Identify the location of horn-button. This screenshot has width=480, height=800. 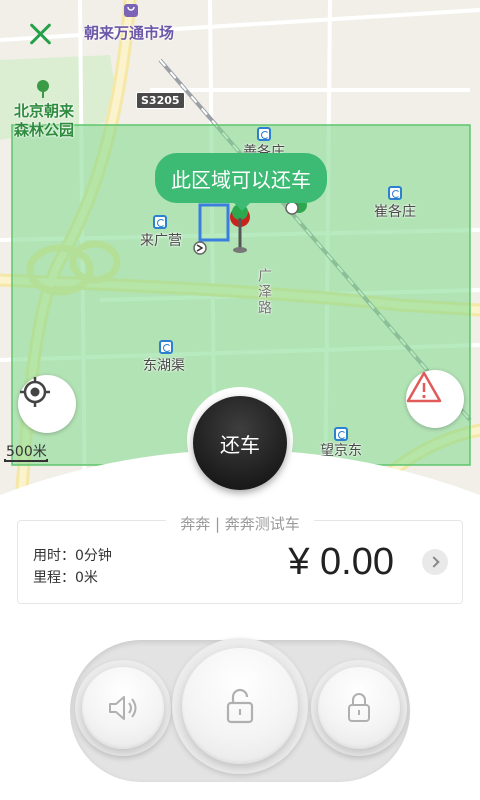
(123, 708).